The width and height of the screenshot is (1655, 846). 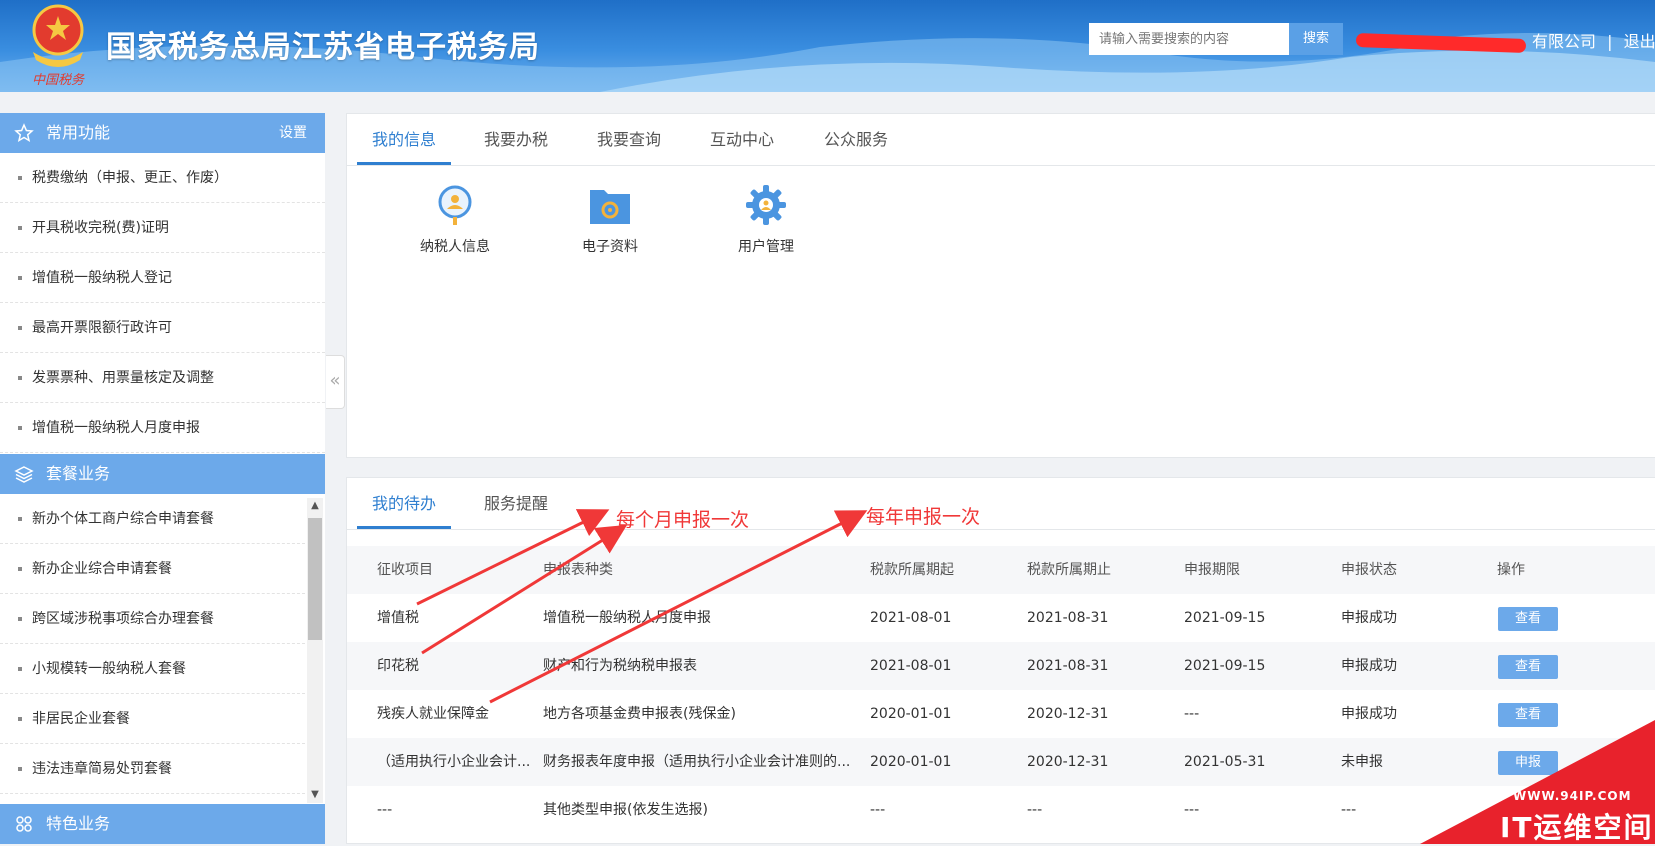 What do you see at coordinates (1572, 796) in the screenshot?
I see `watermark-url: WWW.94IP.COM` at bounding box center [1572, 796].